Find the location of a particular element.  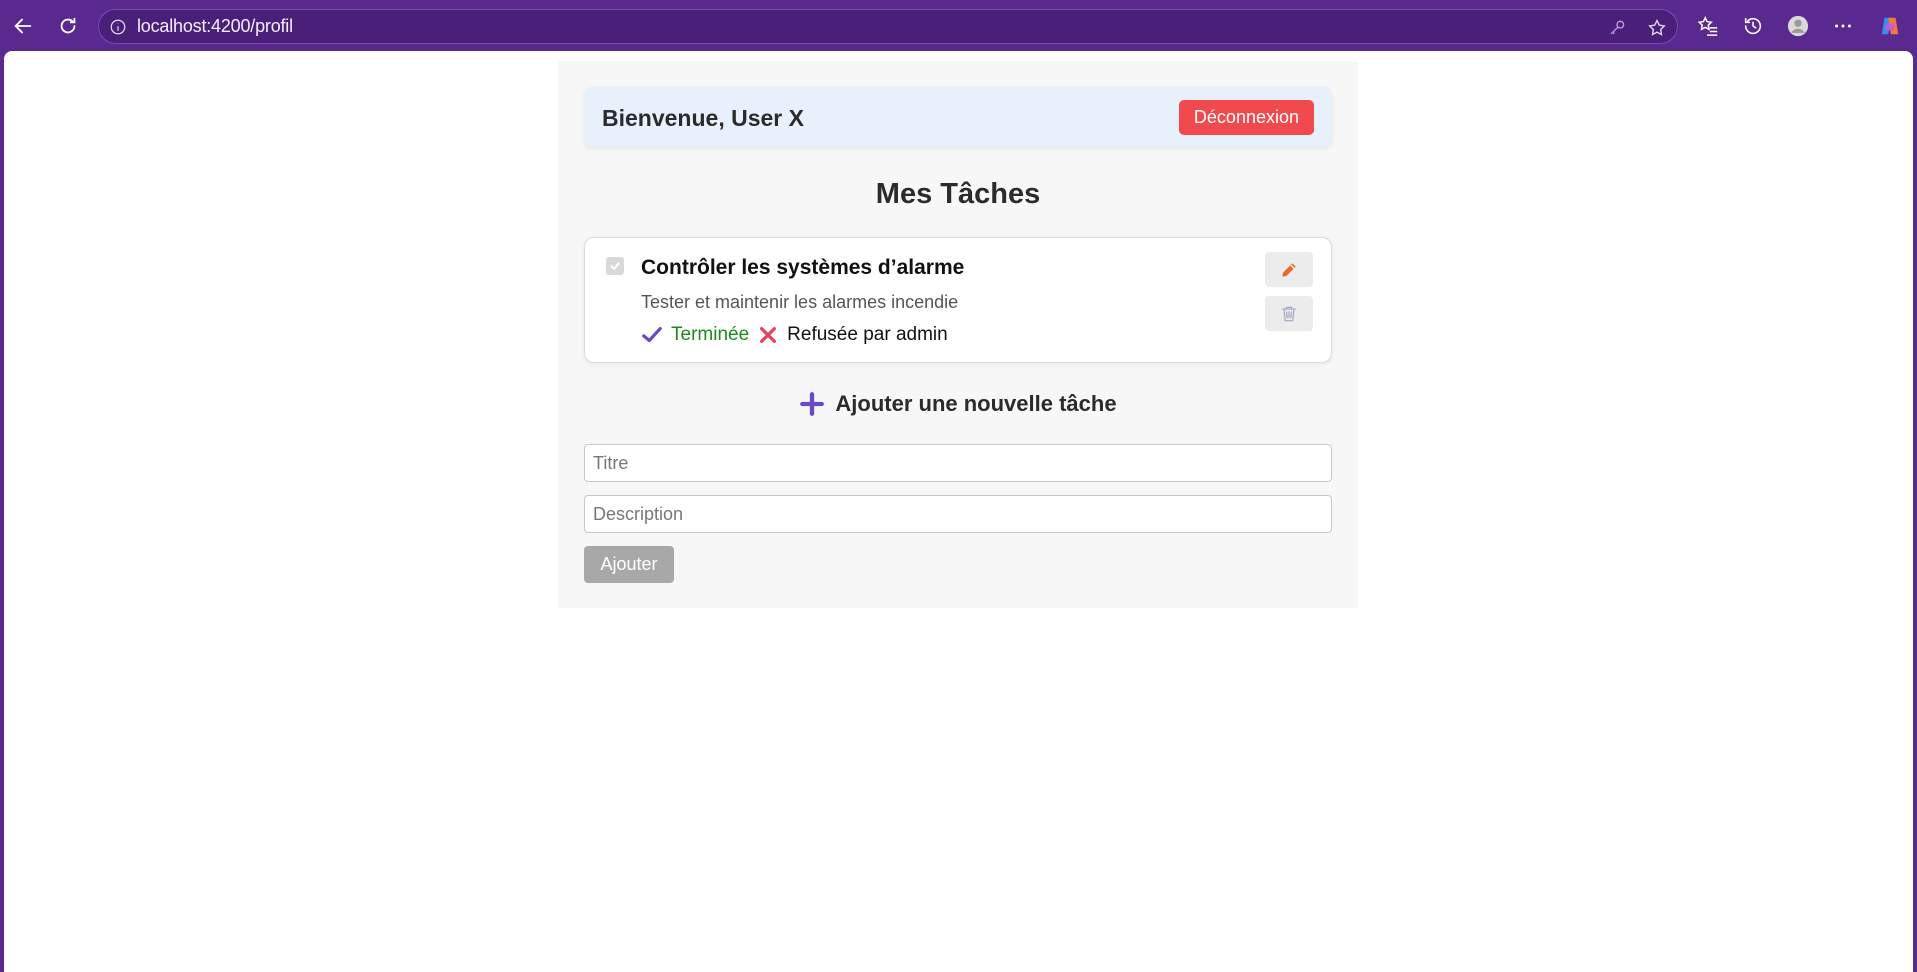

refresh-icon is located at coordinates (68, 25).